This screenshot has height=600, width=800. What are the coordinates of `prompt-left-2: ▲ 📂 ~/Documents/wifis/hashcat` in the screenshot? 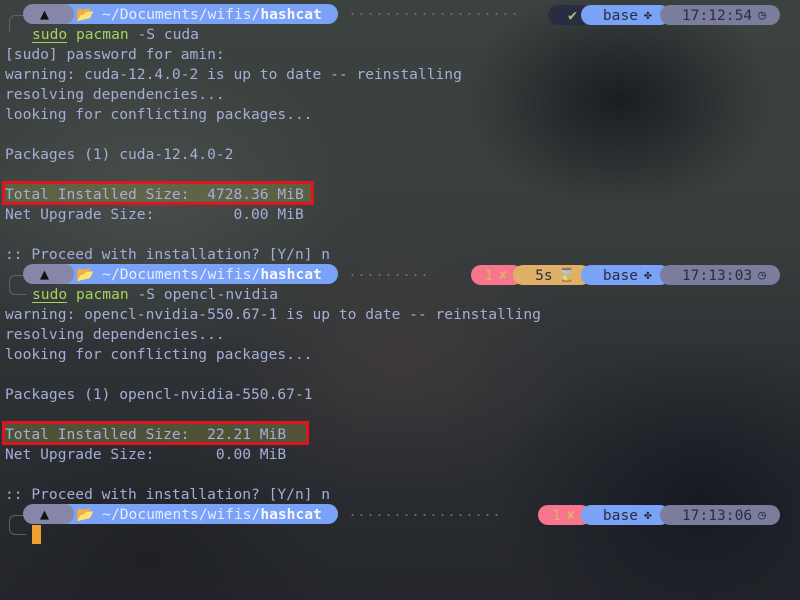 It's located at (180, 274).